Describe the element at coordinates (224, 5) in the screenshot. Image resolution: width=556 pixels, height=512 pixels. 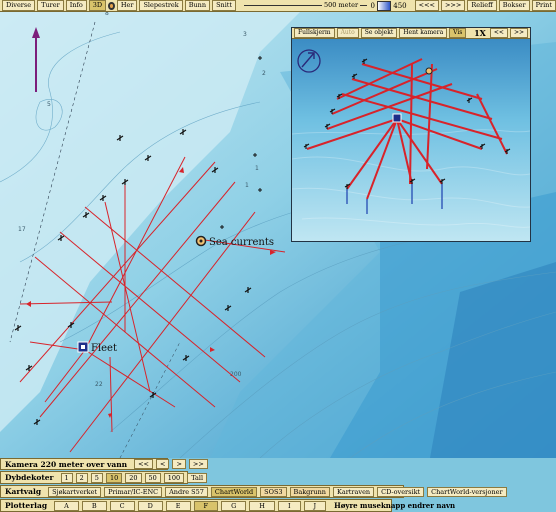
I see `menu-snitt: Snitt` at that location.